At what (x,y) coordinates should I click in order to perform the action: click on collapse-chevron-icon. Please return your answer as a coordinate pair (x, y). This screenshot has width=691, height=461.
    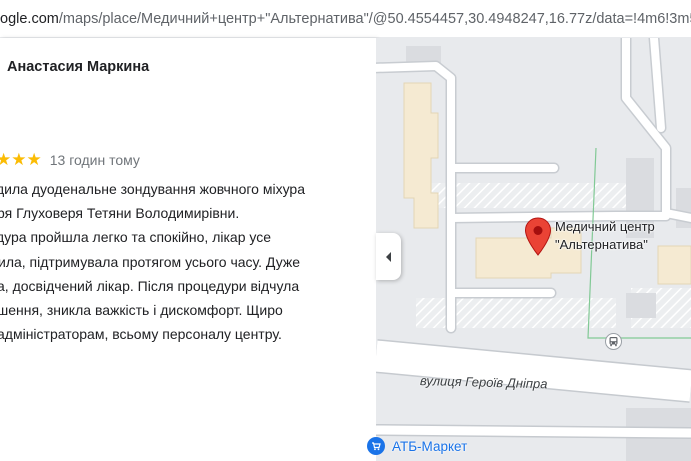
    Looking at the image, I should click on (388, 256).